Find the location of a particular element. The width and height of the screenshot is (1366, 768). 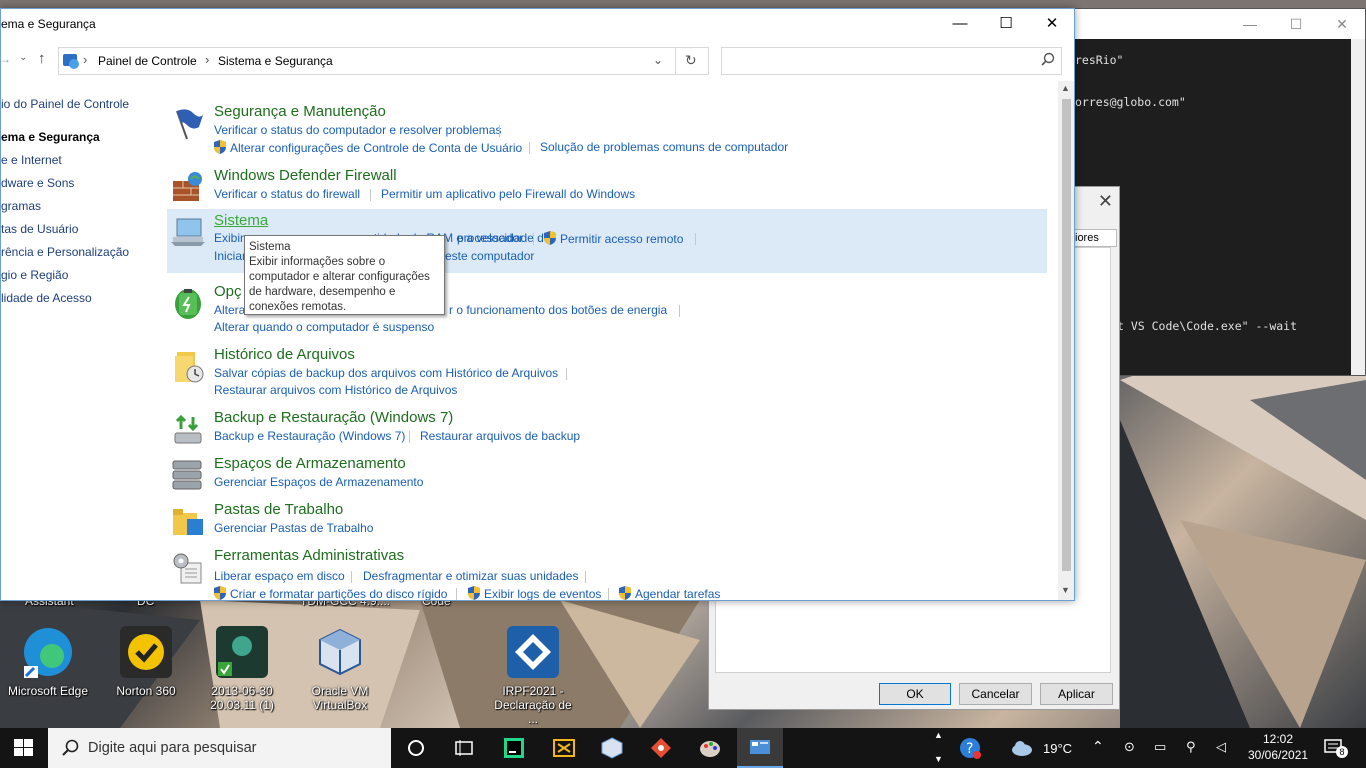

category-title: Segurança e Manutenção is located at coordinates (300, 111).